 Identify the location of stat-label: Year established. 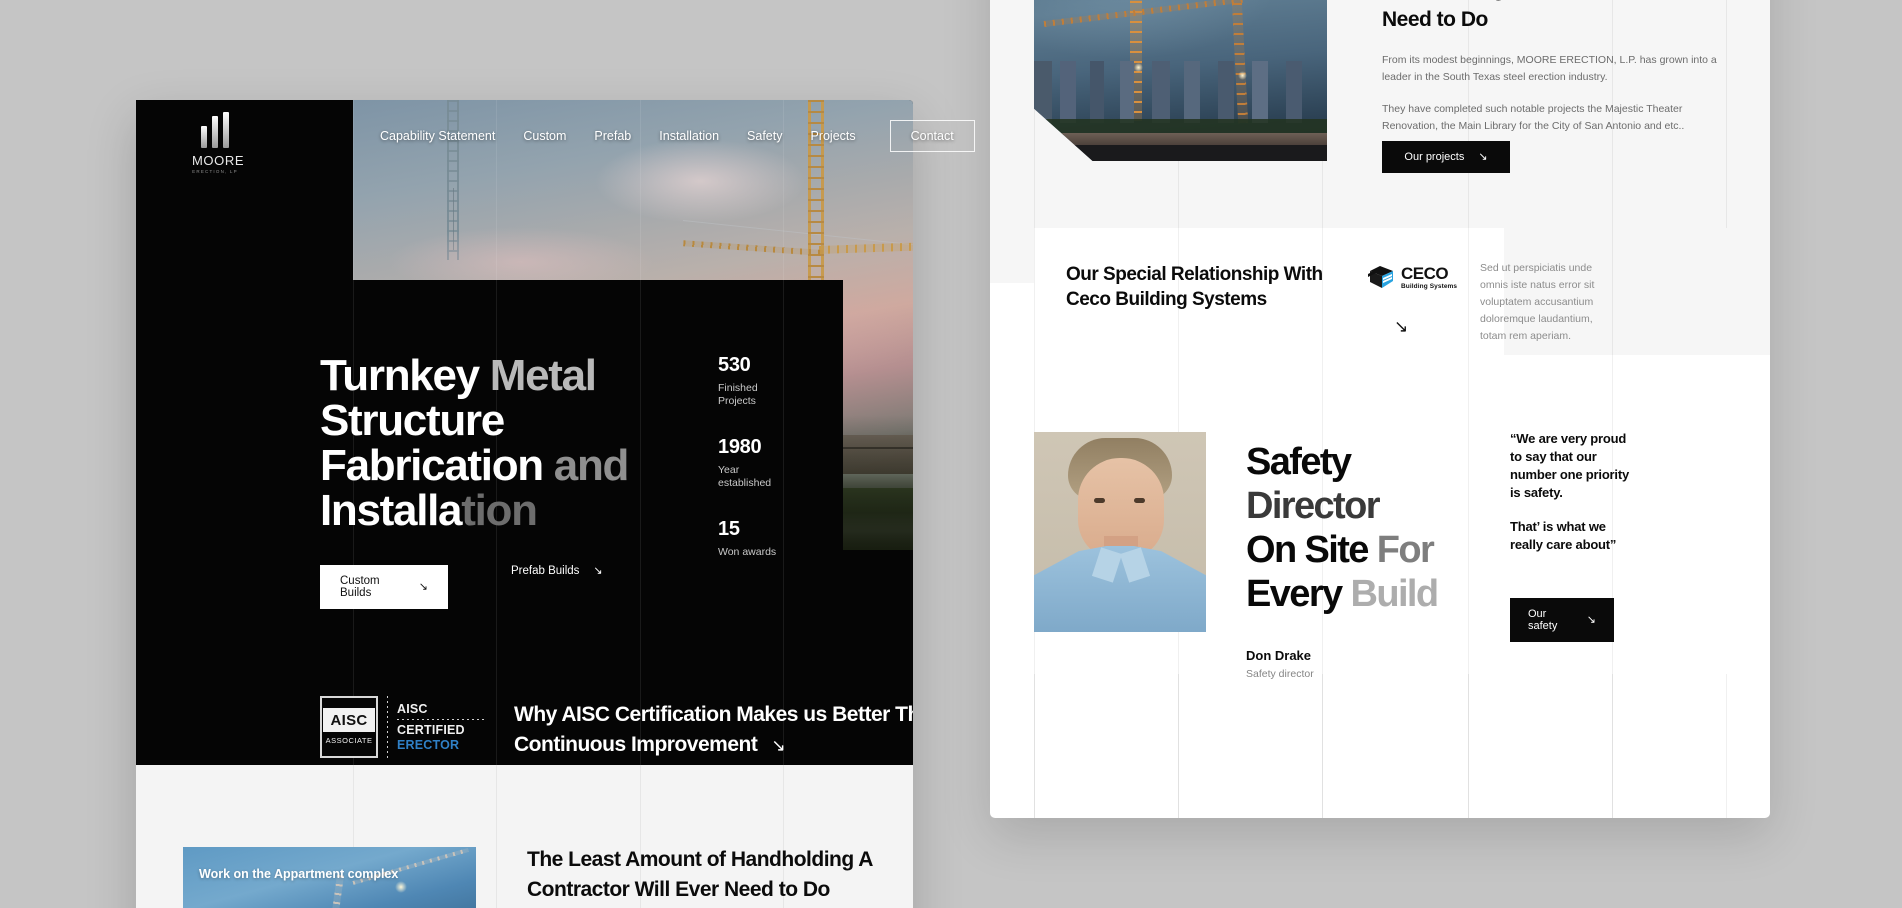
(745, 476).